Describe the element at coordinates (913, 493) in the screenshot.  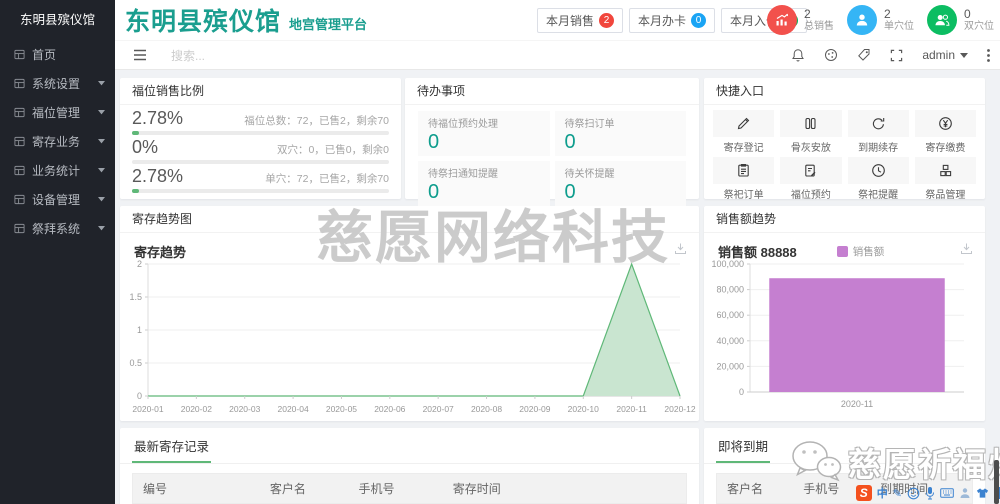
I see `emoji-icon` at that location.